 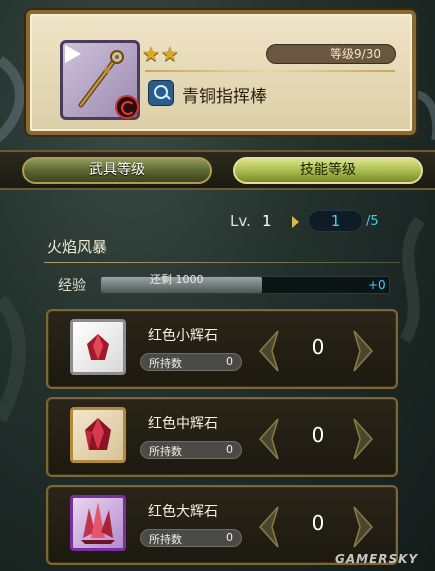 I want to click on watermark: GAMERSKY, so click(x=377, y=559).